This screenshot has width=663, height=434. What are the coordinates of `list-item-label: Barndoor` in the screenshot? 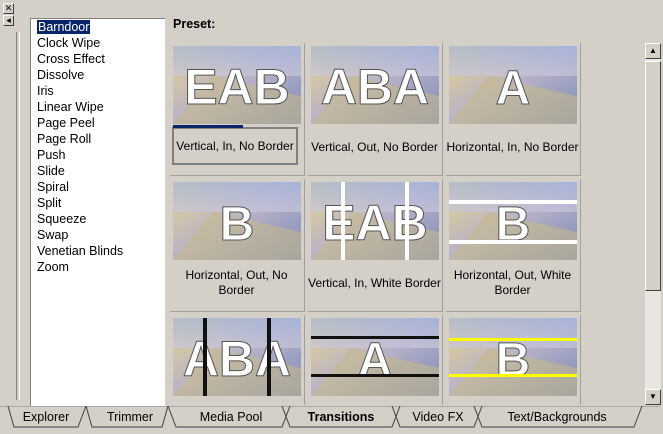 It's located at (63, 27).